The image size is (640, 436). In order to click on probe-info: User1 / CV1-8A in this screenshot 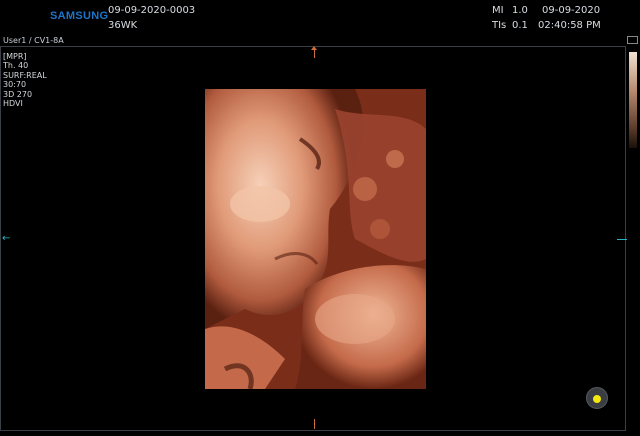, I will do `click(33, 40)`.